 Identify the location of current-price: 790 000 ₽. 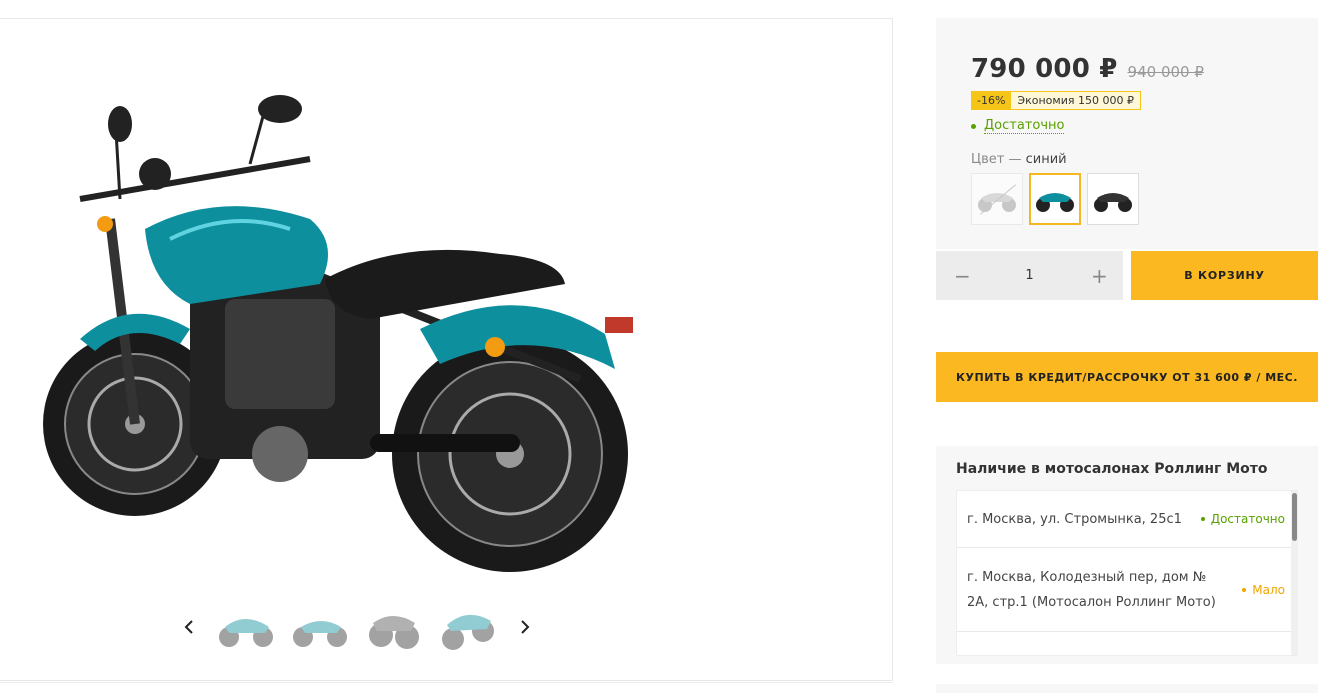
(1044, 69).